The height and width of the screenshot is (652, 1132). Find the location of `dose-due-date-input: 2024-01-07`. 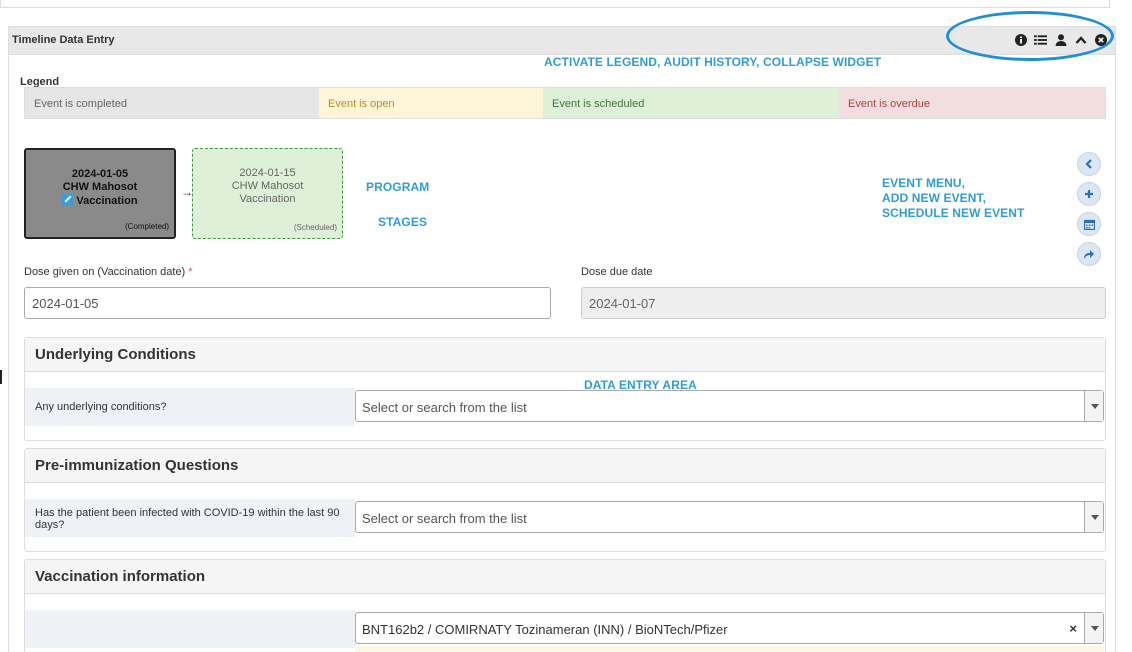

dose-due-date-input: 2024-01-07 is located at coordinates (843, 303).